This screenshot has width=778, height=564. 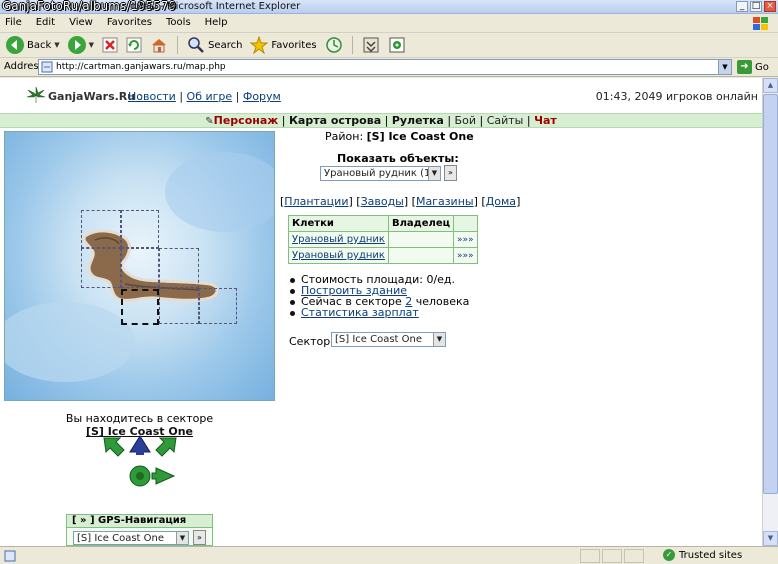 What do you see at coordinates (13, 22) in the screenshot?
I see `menu-file: File` at bounding box center [13, 22].